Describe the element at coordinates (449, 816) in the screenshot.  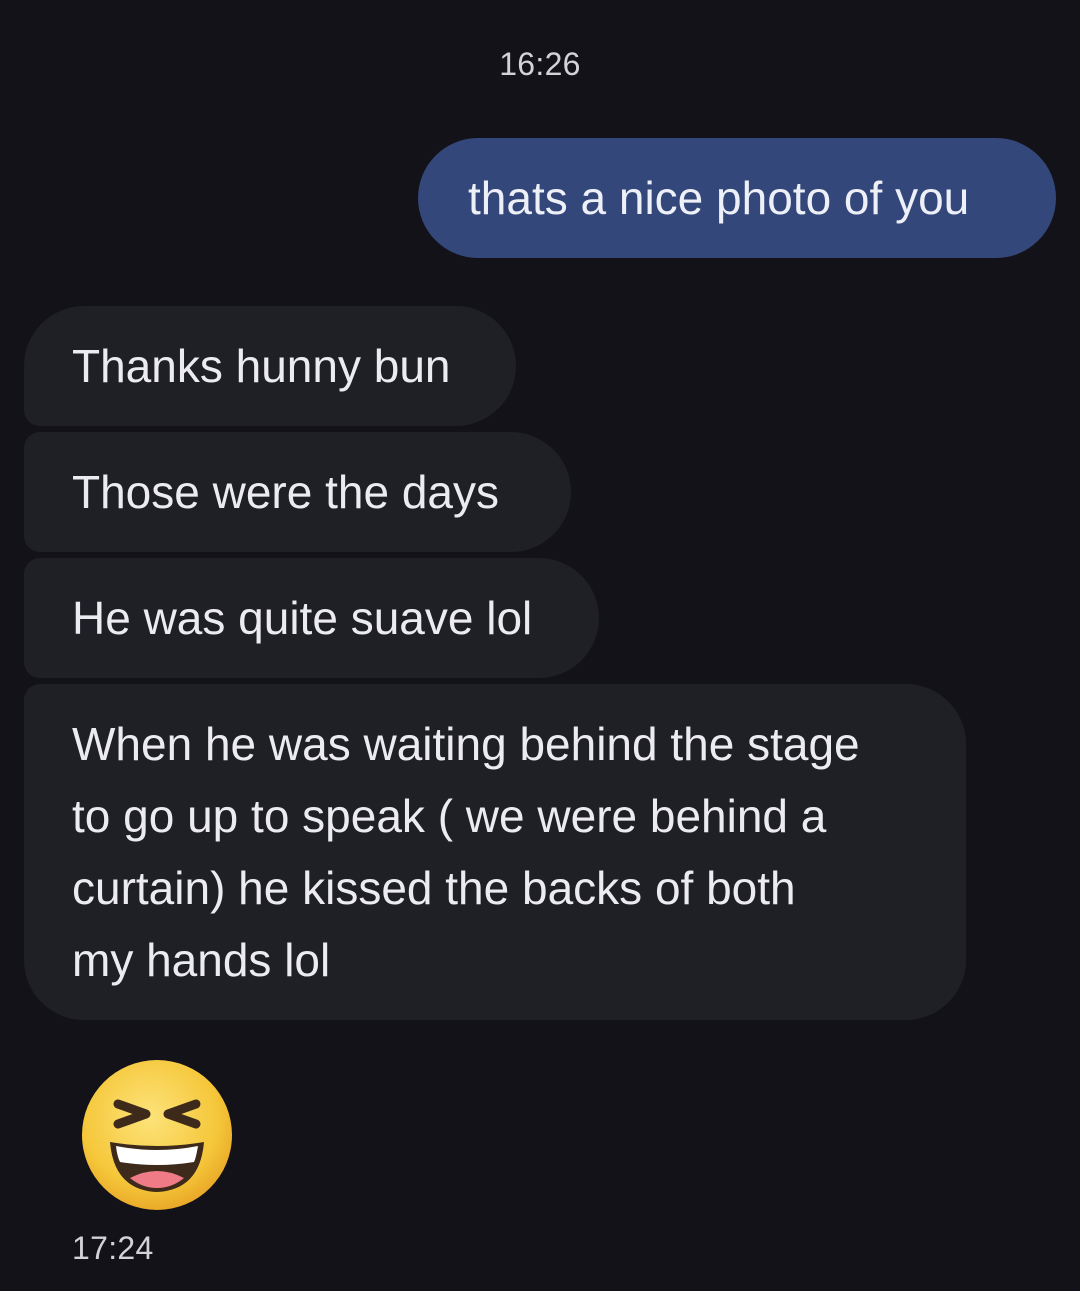
I see `message-text-line: to go up to speak ( we were behind a` at that location.